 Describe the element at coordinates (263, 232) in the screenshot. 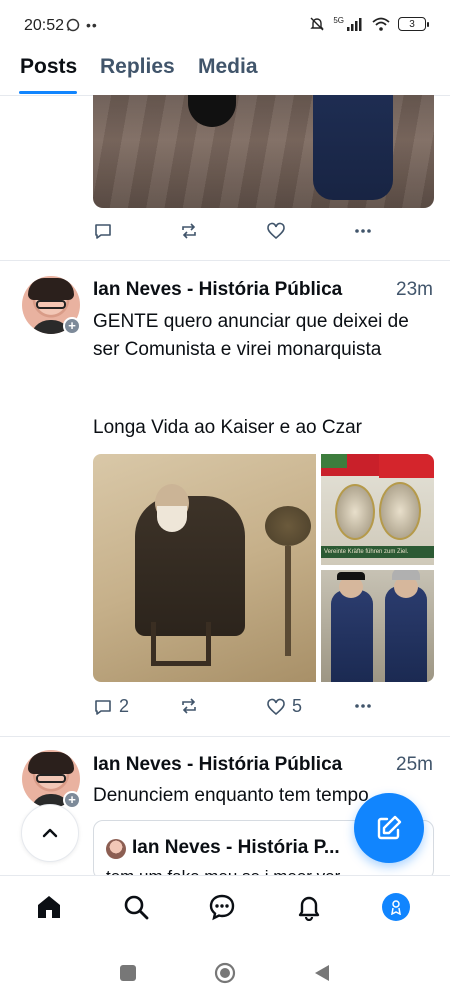

I see `post-actions` at that location.